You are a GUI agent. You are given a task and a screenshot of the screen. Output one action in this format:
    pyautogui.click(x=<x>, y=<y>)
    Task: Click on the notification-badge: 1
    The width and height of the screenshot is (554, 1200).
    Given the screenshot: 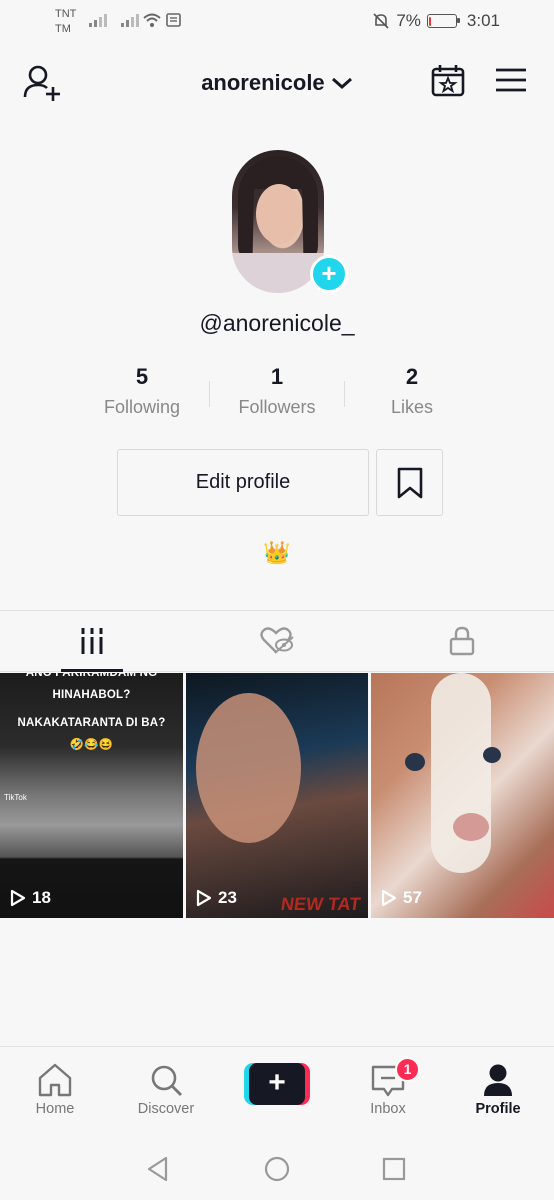 What is the action you would take?
    pyautogui.click(x=407, y=1069)
    